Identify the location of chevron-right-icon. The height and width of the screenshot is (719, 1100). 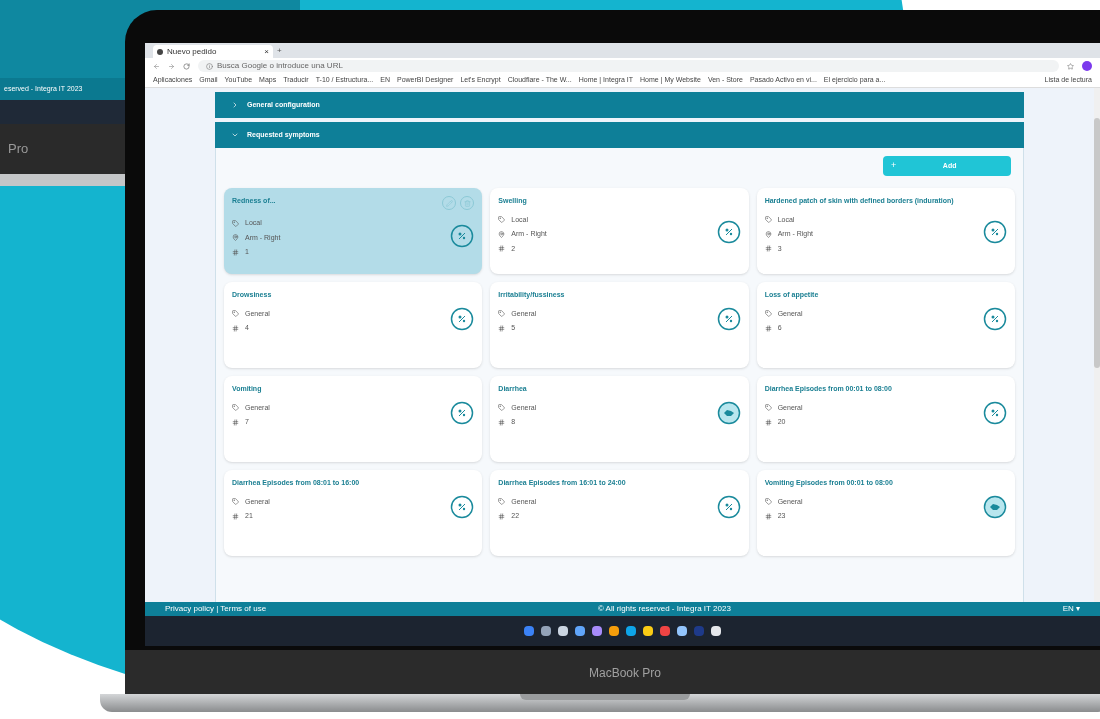
(235, 105).